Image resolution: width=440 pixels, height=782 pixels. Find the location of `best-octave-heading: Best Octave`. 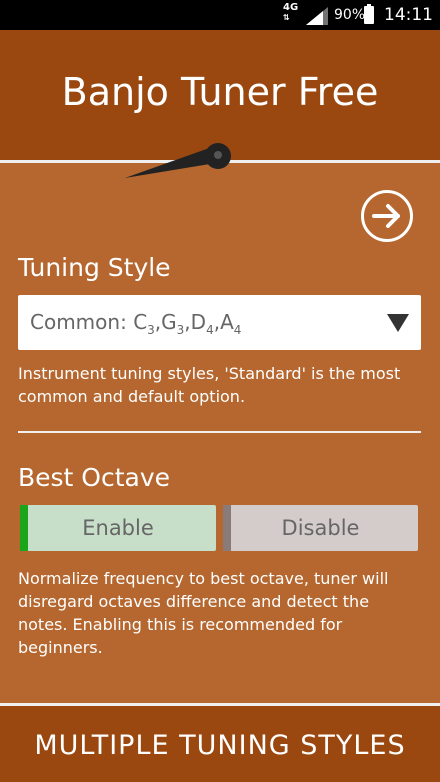

best-octave-heading: Best Octave is located at coordinates (94, 477).